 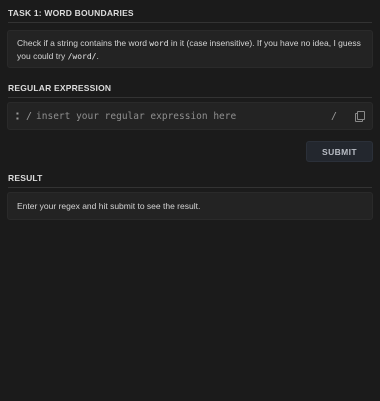 I want to click on description-text-1: Check if a string contains the word, so click(x=83, y=43).